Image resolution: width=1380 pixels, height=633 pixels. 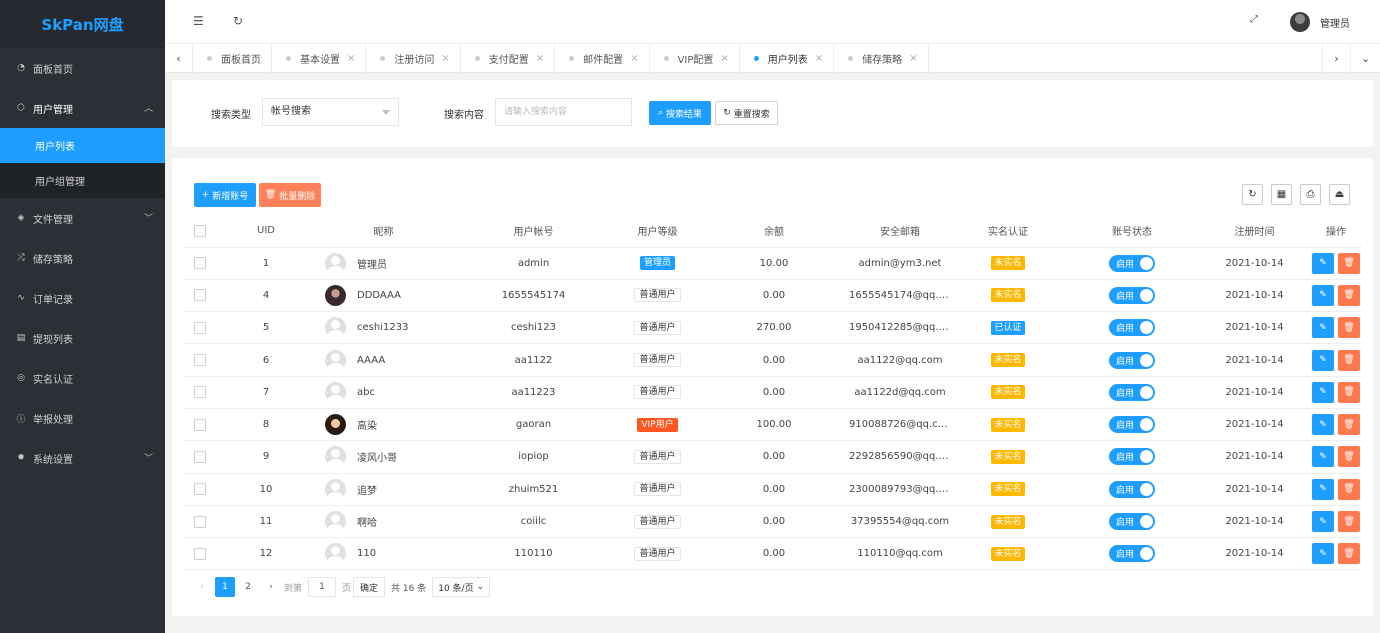 I want to click on tab-4: 邮件配置 ×, so click(x=602, y=58).